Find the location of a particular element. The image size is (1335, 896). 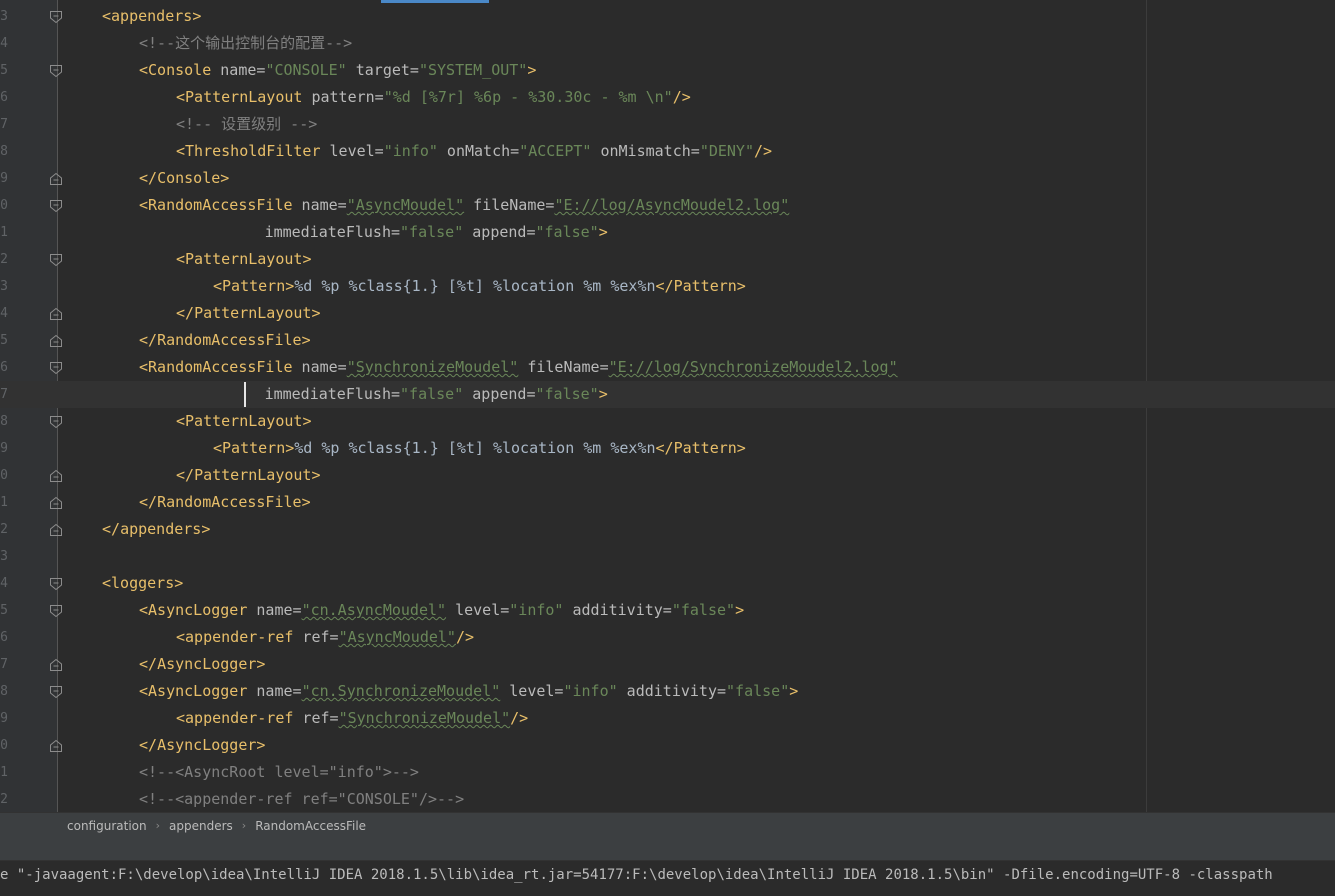

code-token: <!--<AsyncRoot level="info">--> is located at coordinates (279, 772).